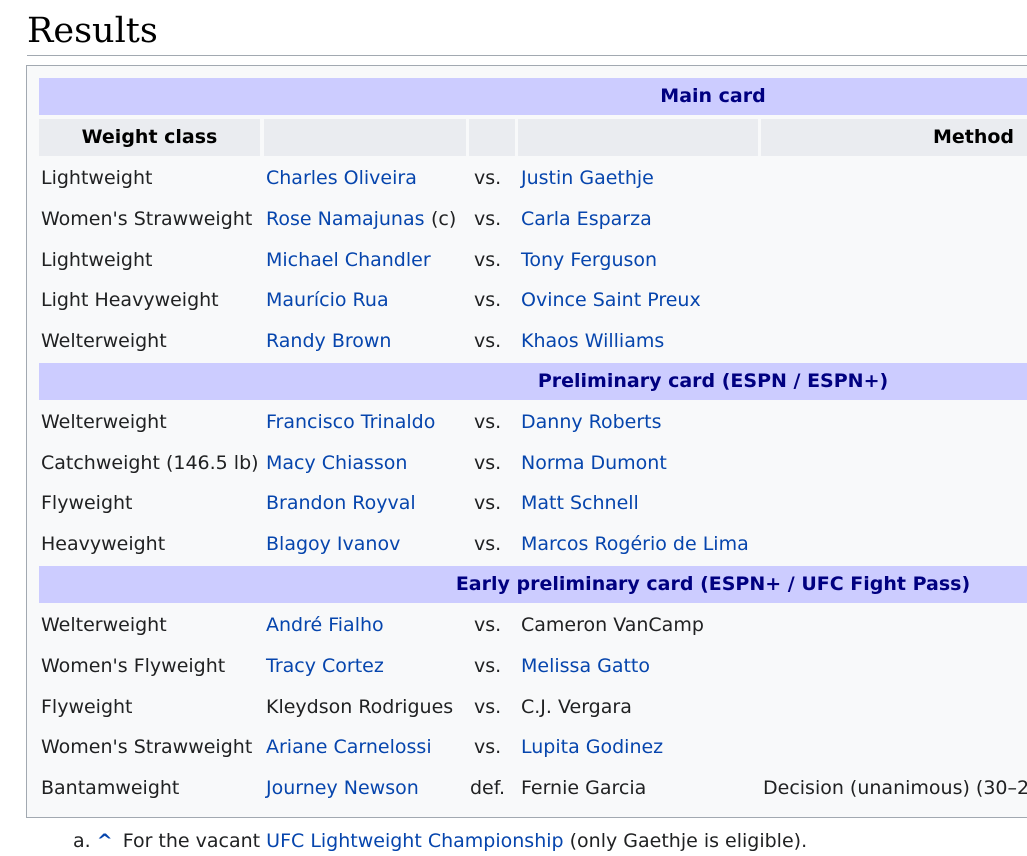 The image size is (1027, 856). Describe the element at coordinates (894, 137) in the screenshot. I see `column-header-method: Method` at that location.